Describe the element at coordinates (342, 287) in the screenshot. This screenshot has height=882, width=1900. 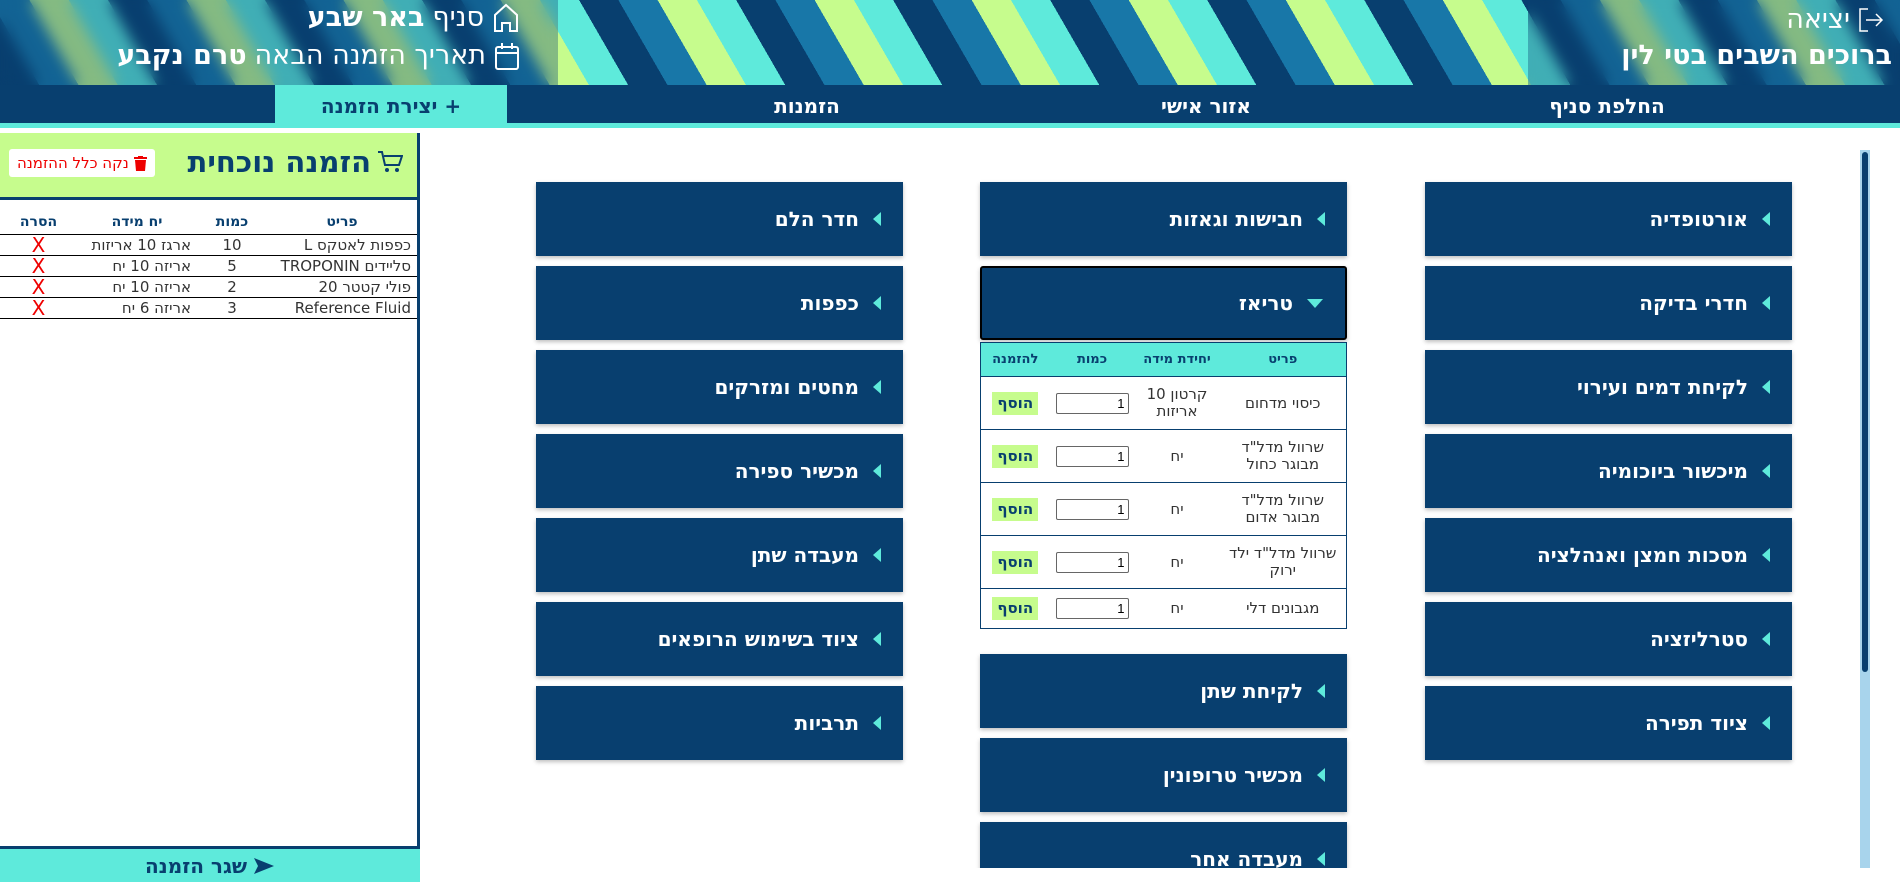
I see `order-item: פולי קטטר 20` at that location.